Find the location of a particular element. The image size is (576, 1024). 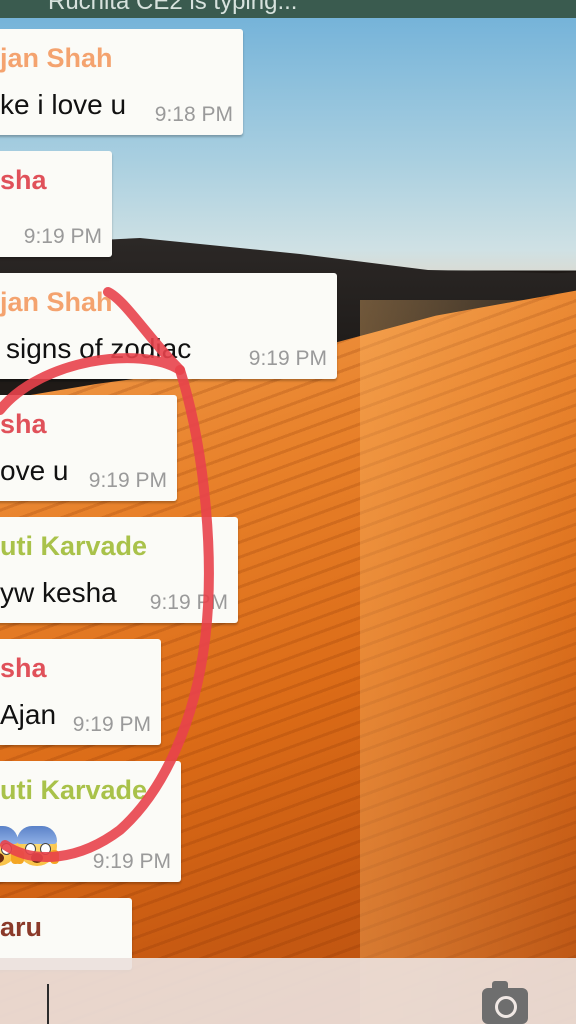

text-cursor is located at coordinates (48, 1004).